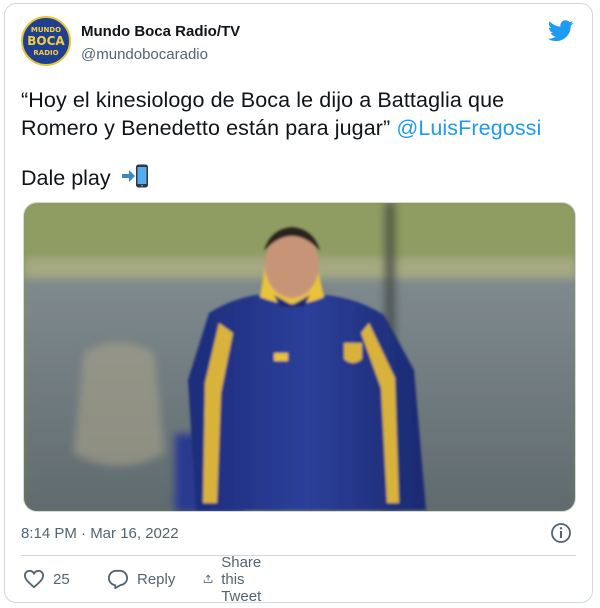 Image resolution: width=600 pixels, height=608 pixels. What do you see at coordinates (34, 579) in the screenshot?
I see `heart-icon` at bounding box center [34, 579].